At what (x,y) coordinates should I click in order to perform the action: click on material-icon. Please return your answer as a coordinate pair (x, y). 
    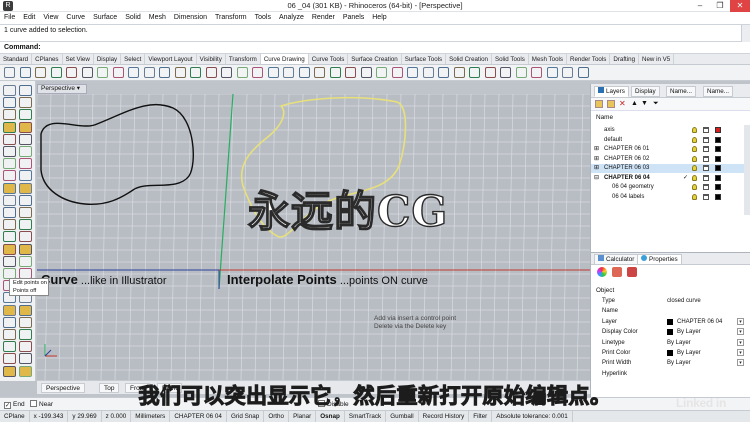
    Looking at the image, I should click on (617, 272).